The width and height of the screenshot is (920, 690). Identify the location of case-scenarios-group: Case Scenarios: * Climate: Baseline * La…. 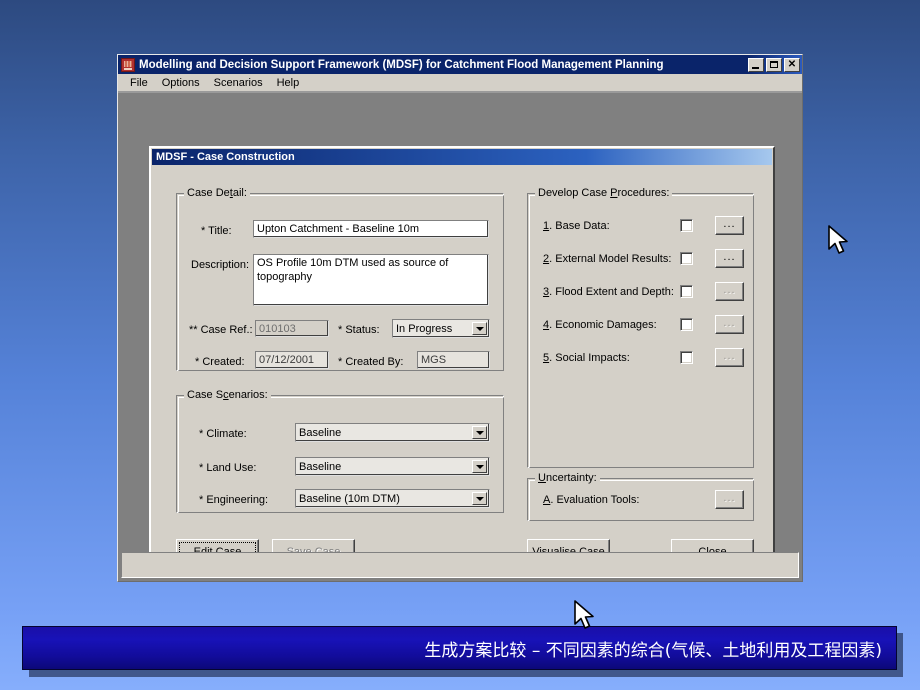
(340, 451).